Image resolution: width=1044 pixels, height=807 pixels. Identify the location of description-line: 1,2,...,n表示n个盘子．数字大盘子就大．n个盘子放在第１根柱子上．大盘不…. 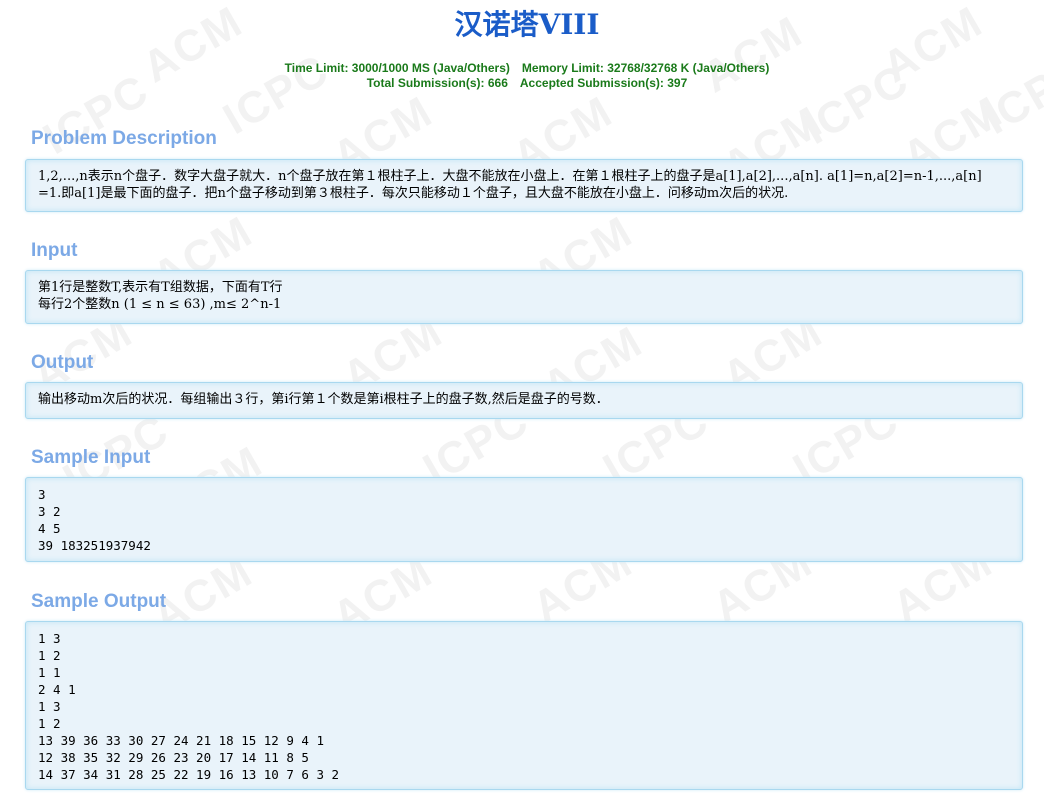
(510, 176).